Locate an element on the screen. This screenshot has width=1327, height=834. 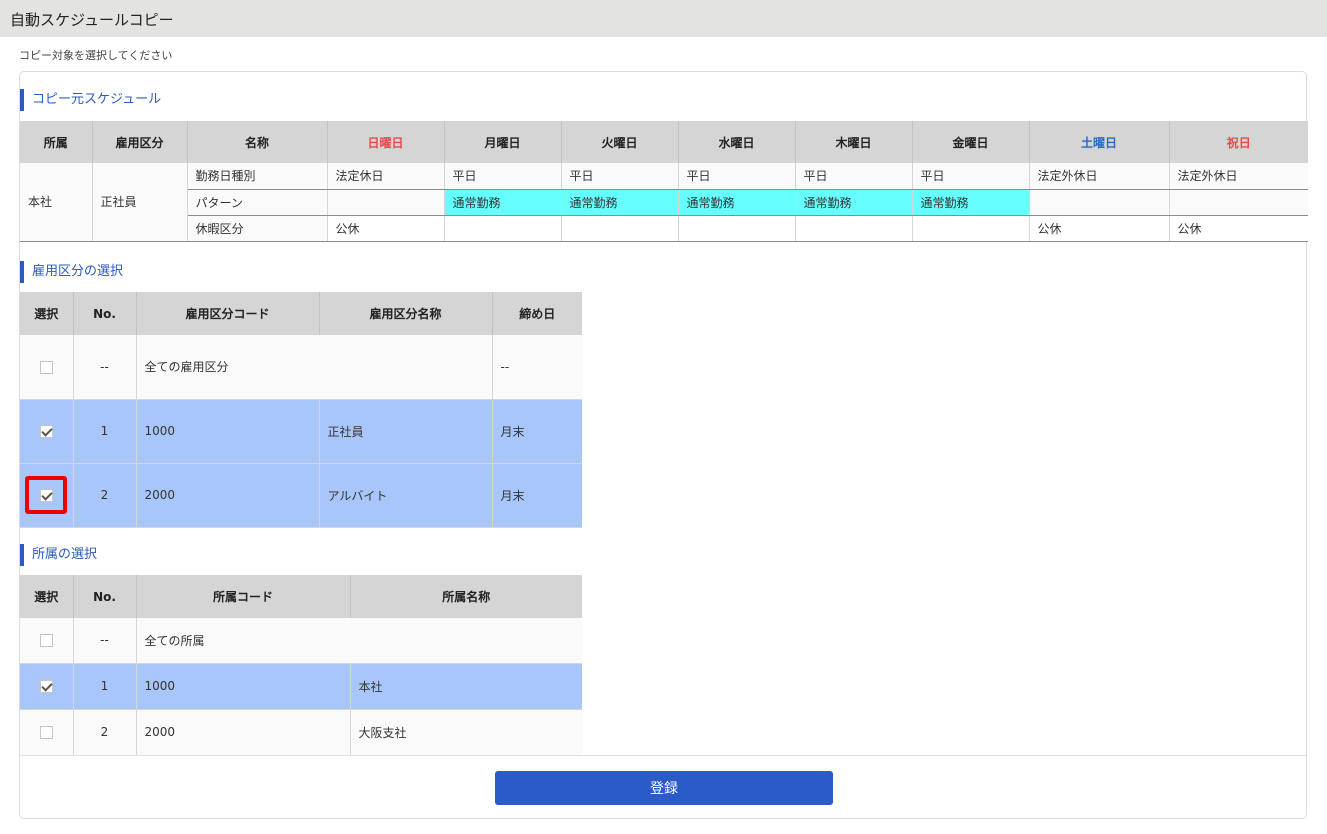
table-row-all: -- 全ての所属 is located at coordinates (301, 641).